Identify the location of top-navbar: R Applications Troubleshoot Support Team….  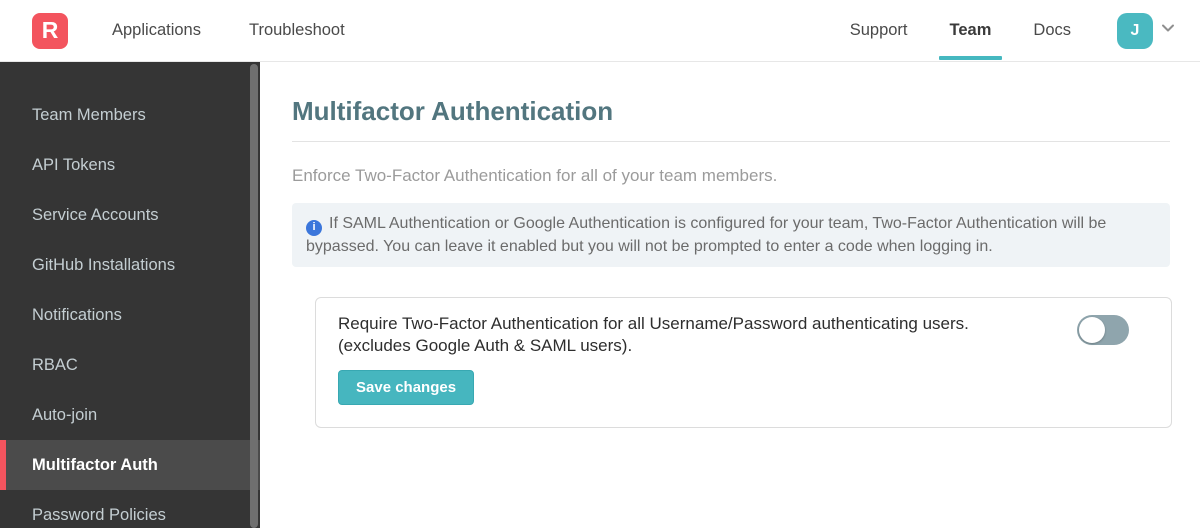
(600, 31).